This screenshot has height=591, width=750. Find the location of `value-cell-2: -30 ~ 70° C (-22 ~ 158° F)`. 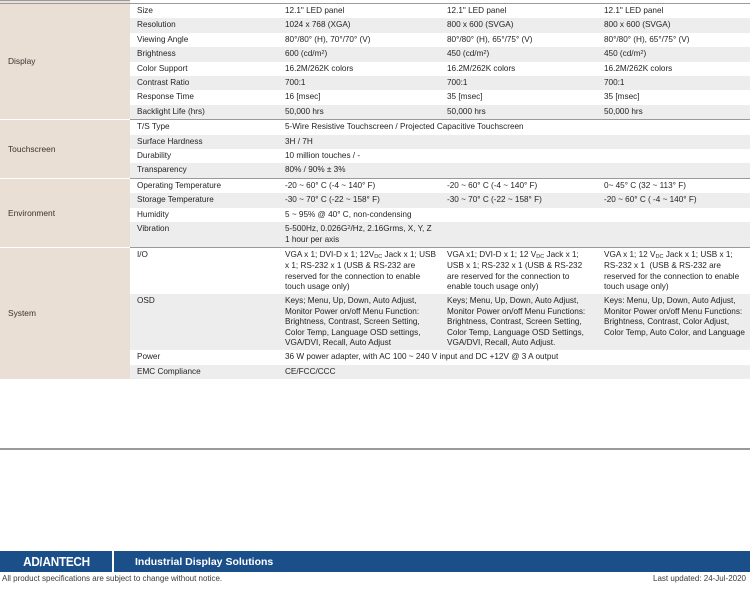

value-cell-2: -30 ~ 70° C (-22 ~ 158° F) is located at coordinates (518, 200).